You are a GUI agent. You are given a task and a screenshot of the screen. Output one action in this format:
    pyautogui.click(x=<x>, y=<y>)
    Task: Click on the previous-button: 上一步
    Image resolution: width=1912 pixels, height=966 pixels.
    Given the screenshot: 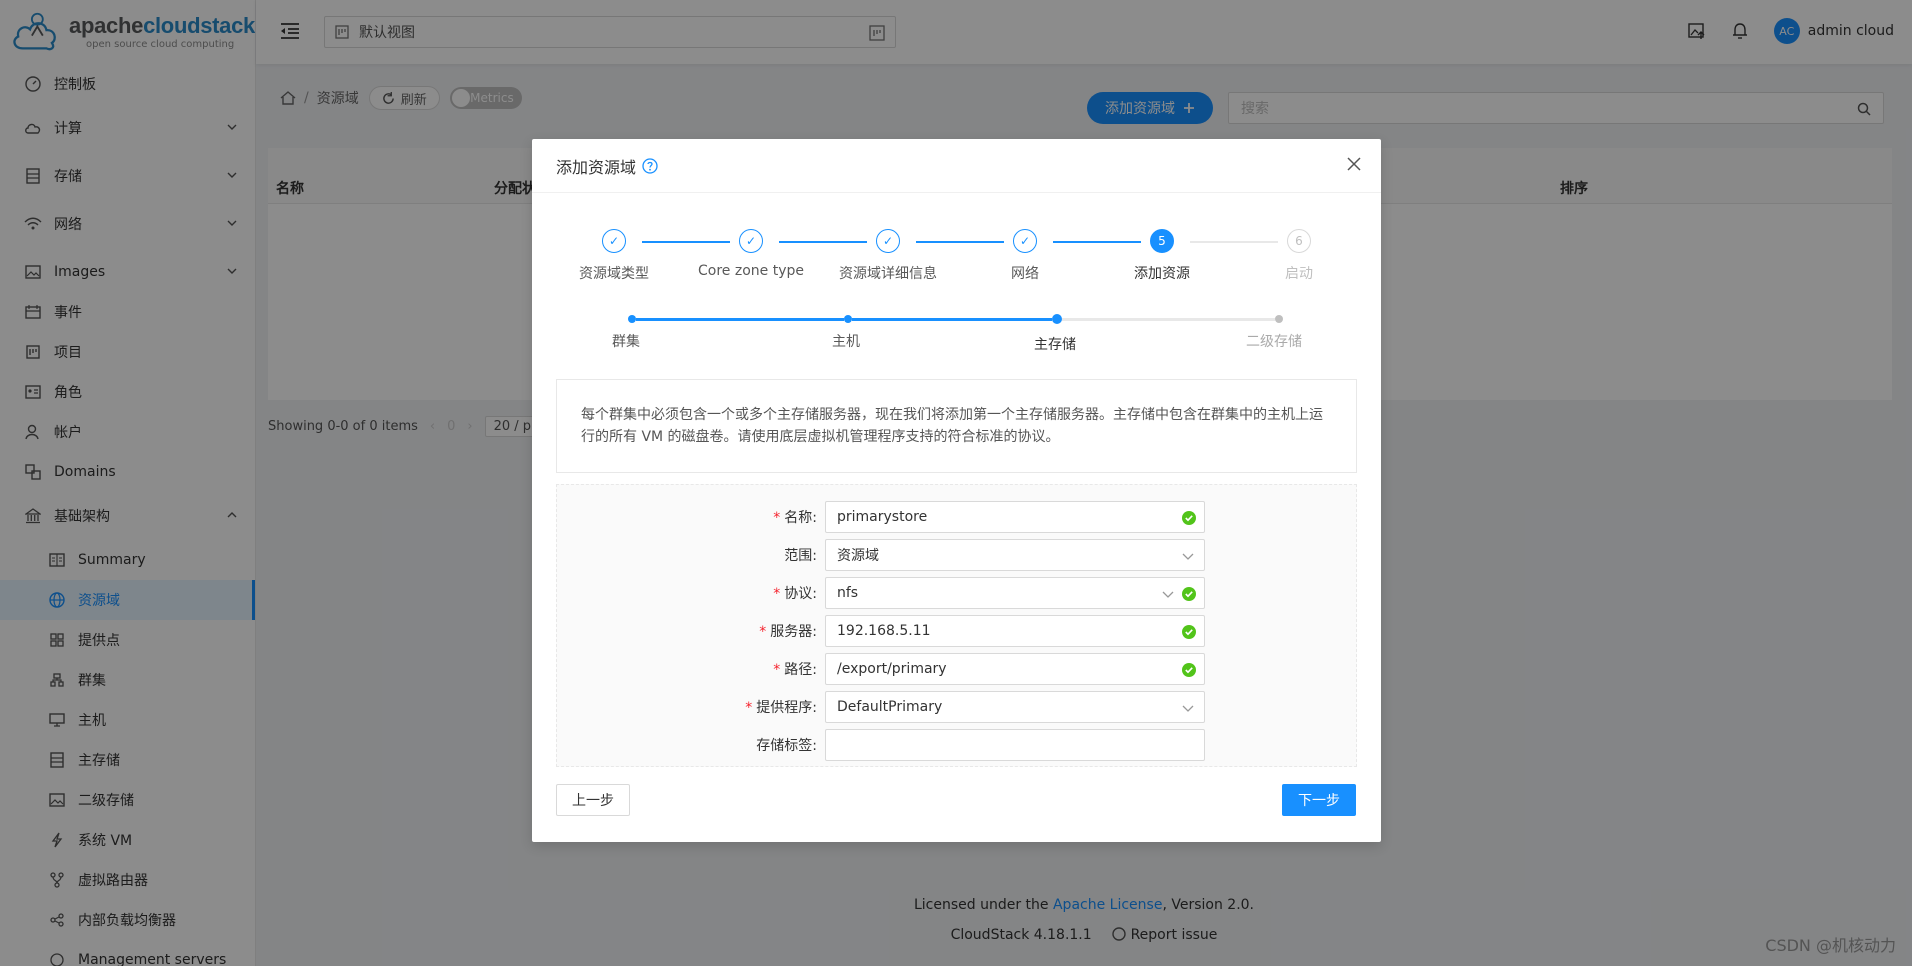 What is the action you would take?
    pyautogui.click(x=593, y=800)
    